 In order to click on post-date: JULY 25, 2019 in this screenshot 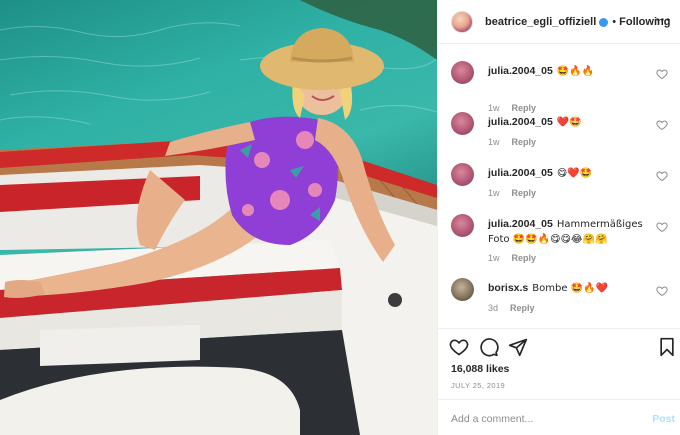, I will do `click(478, 385)`.